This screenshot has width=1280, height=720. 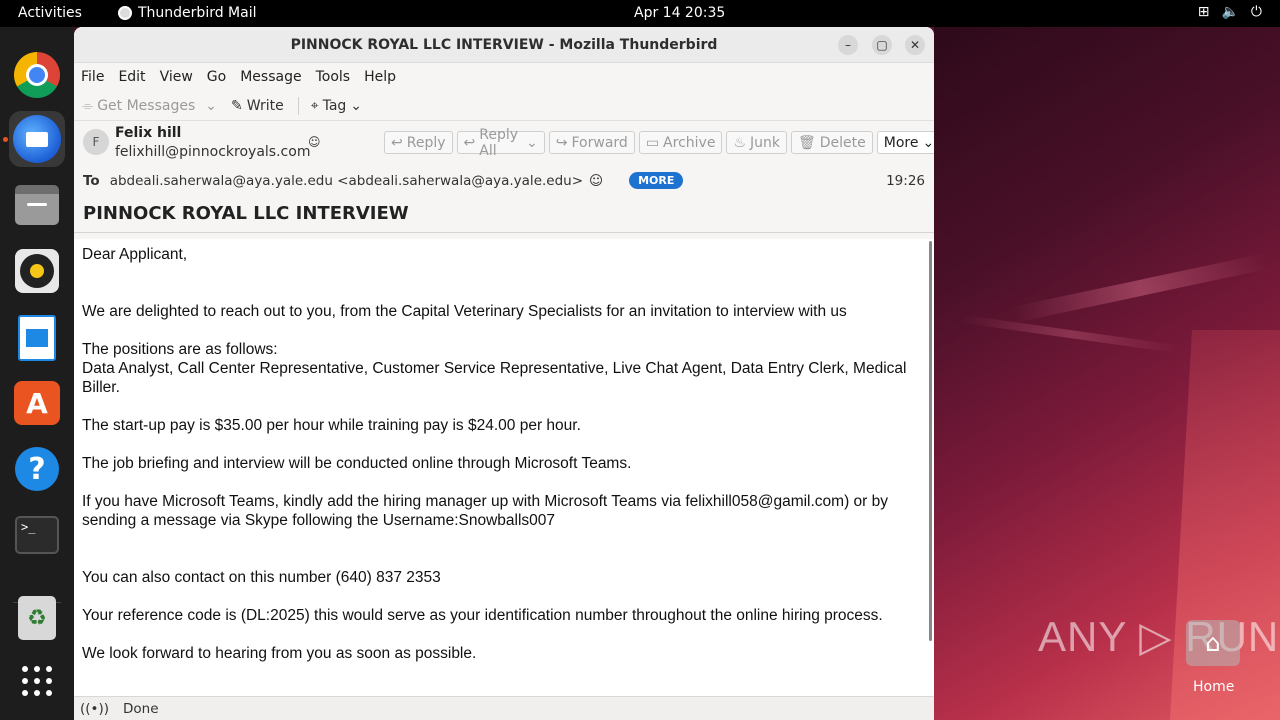 I want to click on dock-terminal: >_, so click(x=37, y=535).